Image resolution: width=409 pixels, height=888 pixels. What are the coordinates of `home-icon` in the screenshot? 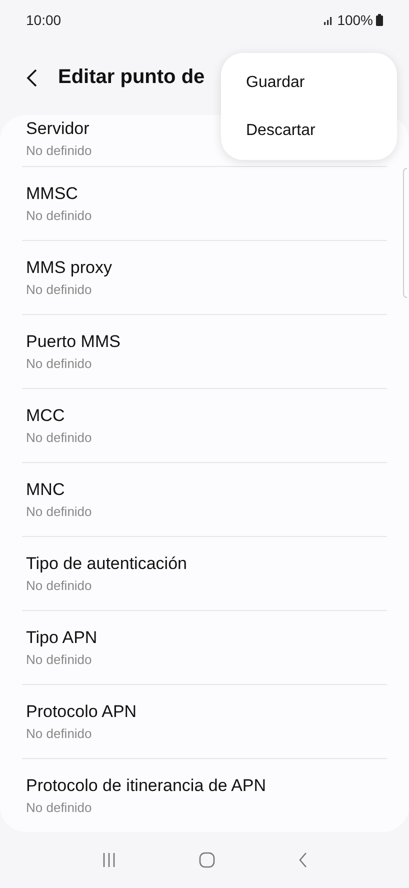 It's located at (206, 860).